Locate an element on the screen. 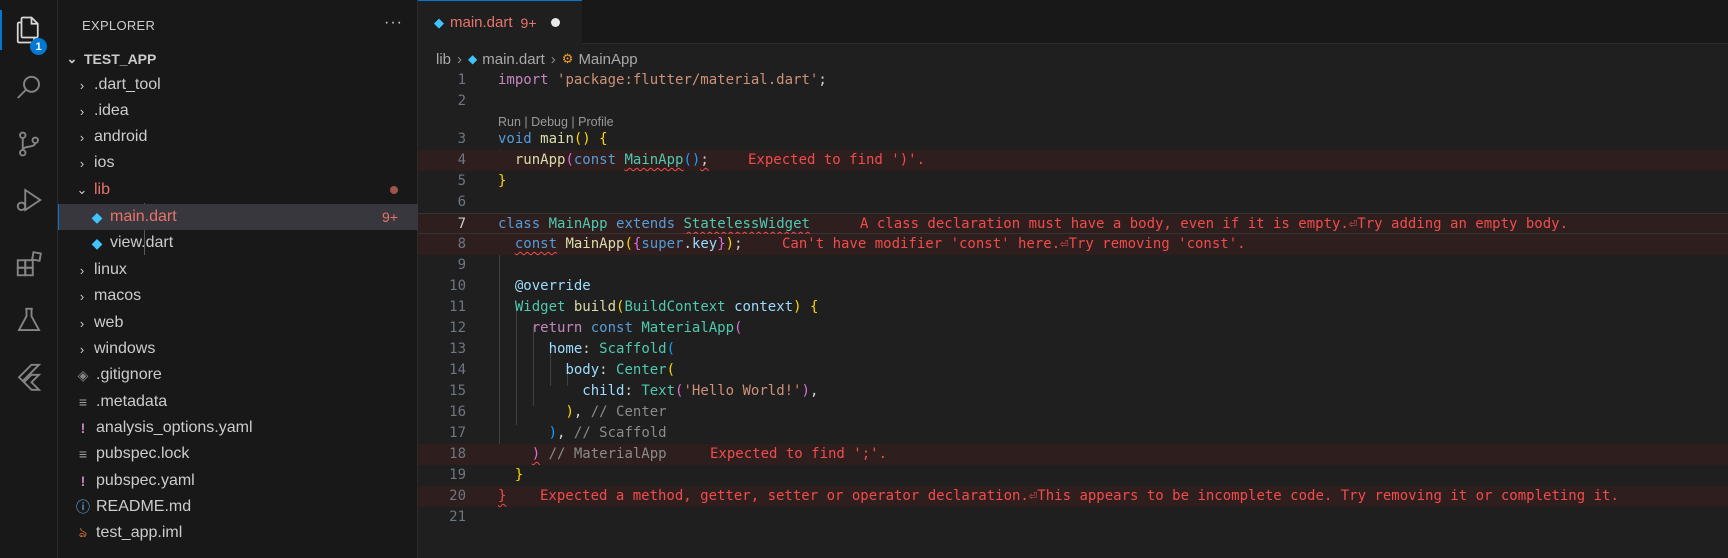  line-number: 10 is located at coordinates (457, 286).